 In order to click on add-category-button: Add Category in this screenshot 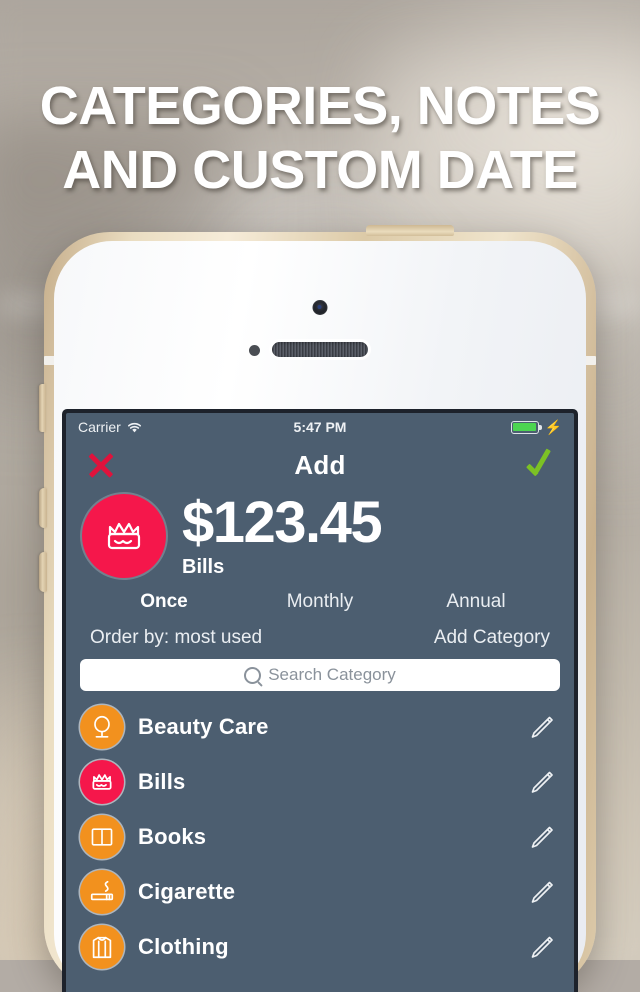, I will do `click(492, 638)`.